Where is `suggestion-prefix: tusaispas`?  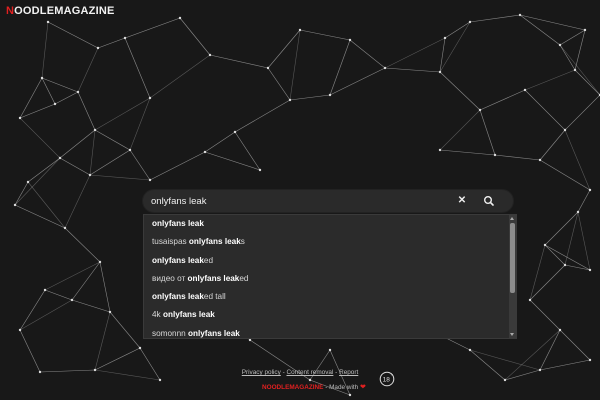
suggestion-prefix: tusaispas is located at coordinates (170, 242).